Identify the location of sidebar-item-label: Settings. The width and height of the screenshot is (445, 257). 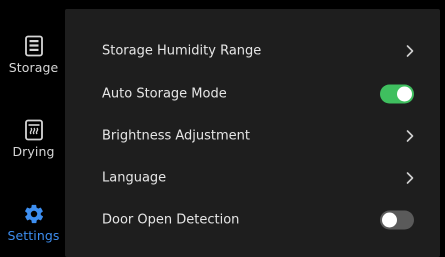
(33, 235).